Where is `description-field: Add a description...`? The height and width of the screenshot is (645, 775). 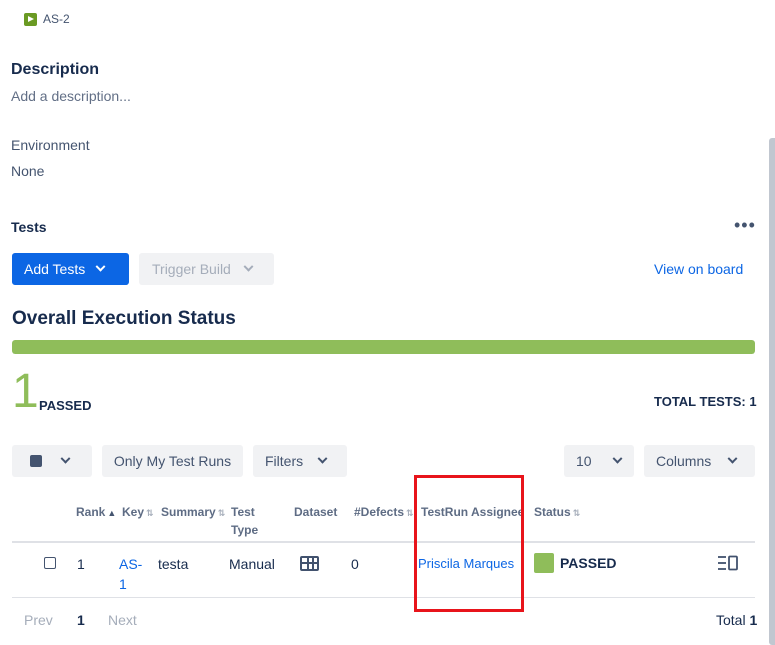 description-field: Add a description... is located at coordinates (71, 96).